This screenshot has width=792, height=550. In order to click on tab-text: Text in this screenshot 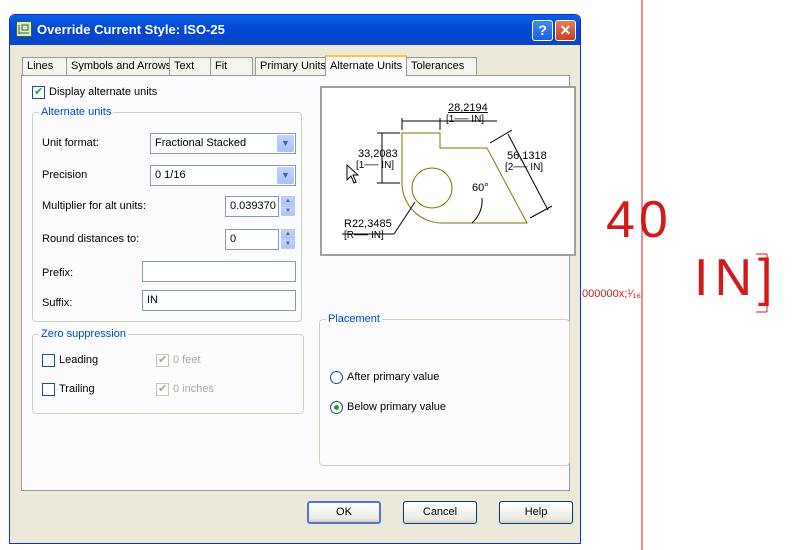, I will do `click(190, 66)`.